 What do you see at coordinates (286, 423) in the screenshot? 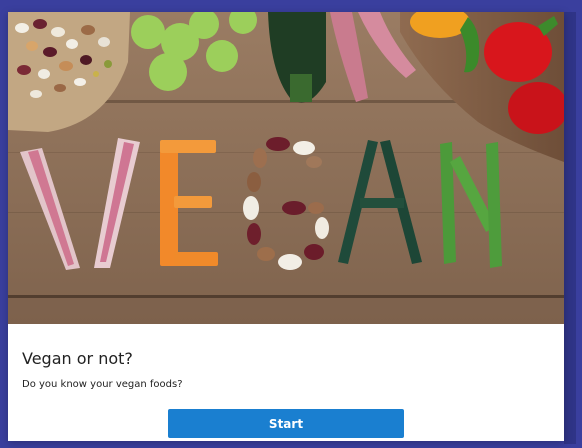
I see `start-button: Start` at bounding box center [286, 423].